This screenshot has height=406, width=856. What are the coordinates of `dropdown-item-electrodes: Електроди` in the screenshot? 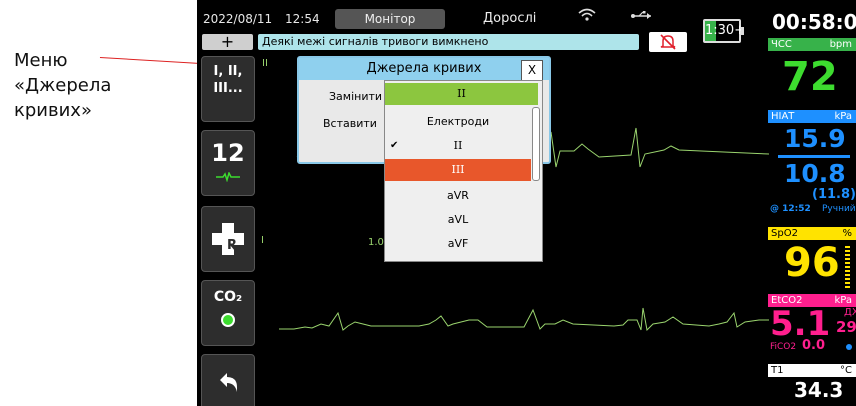 It's located at (458, 122).